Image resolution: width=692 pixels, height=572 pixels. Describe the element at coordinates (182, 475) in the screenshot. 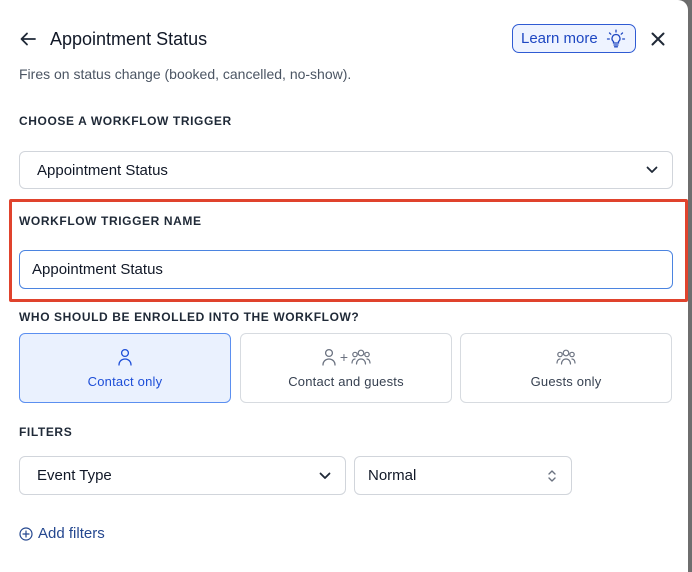

I see `filter-field-select: Event Type` at that location.